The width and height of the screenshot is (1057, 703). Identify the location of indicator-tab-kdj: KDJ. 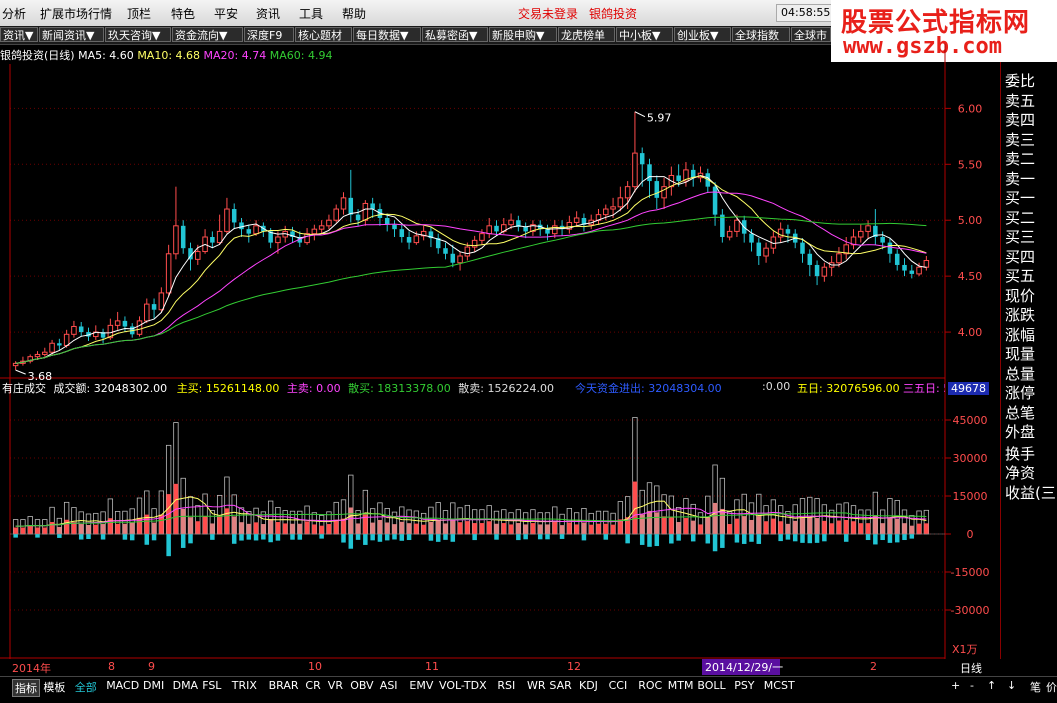
(588, 685).